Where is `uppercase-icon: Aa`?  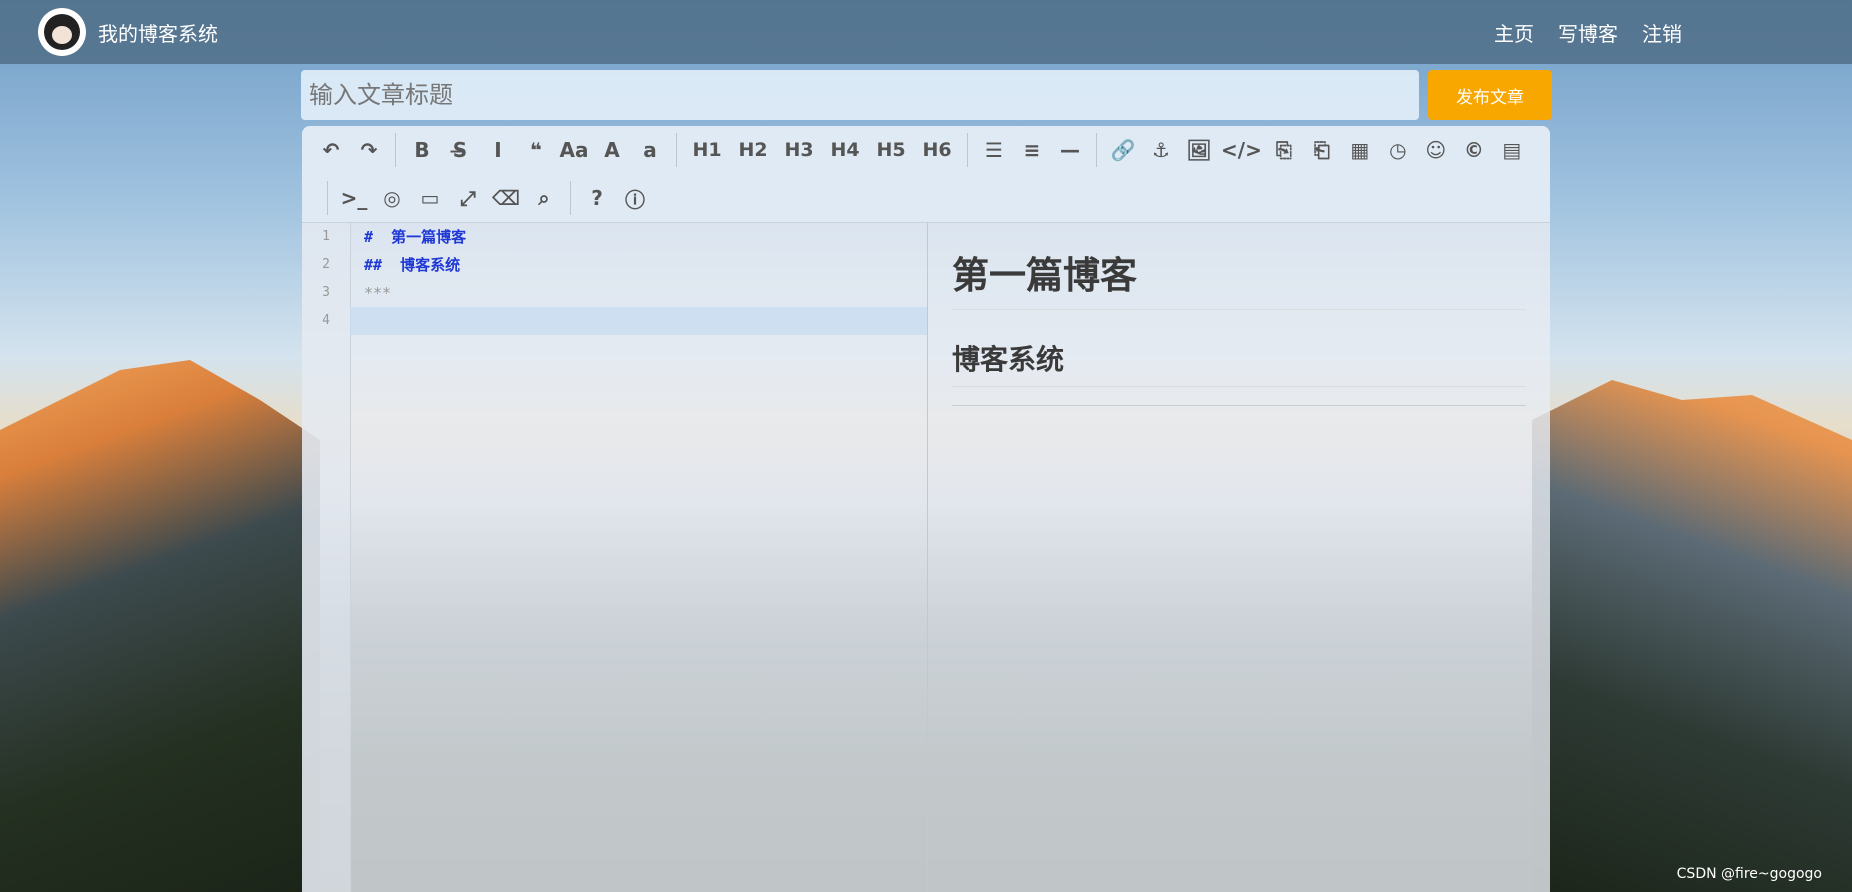 uppercase-icon: Aa is located at coordinates (574, 150).